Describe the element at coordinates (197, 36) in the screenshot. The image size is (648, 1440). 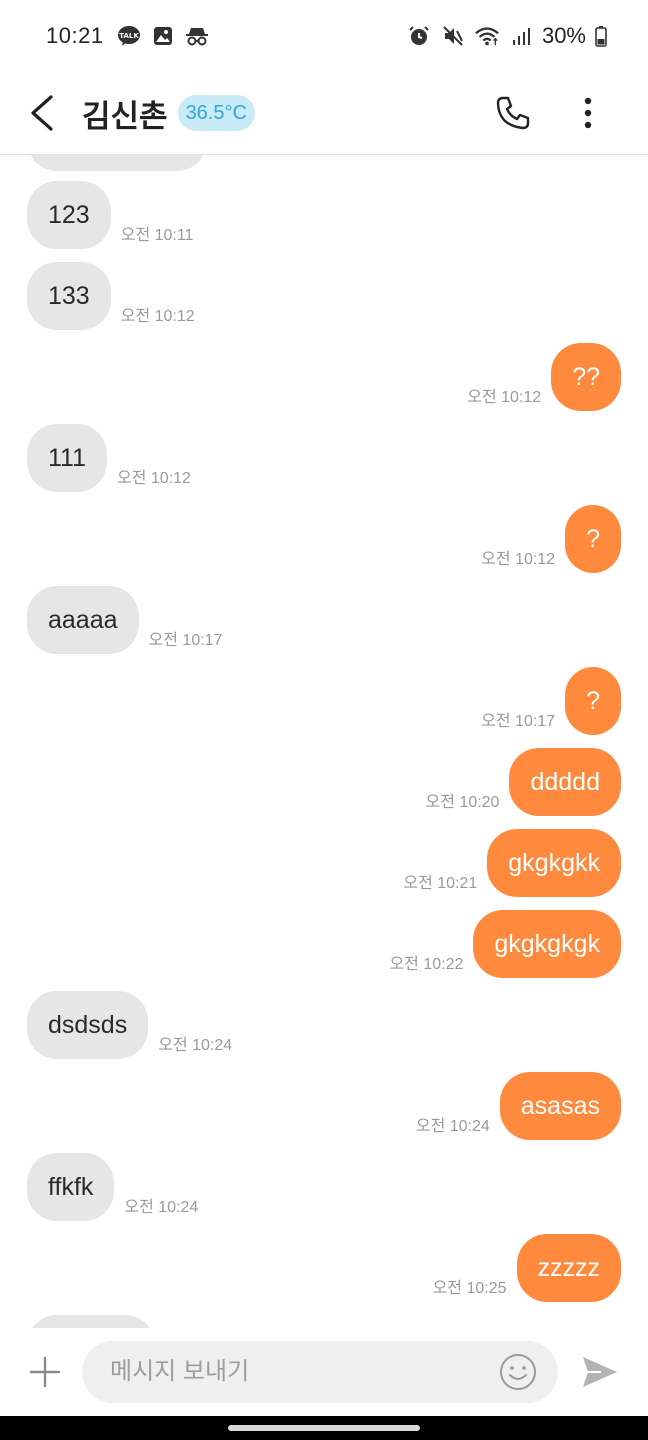
I see `incognito-icon` at that location.